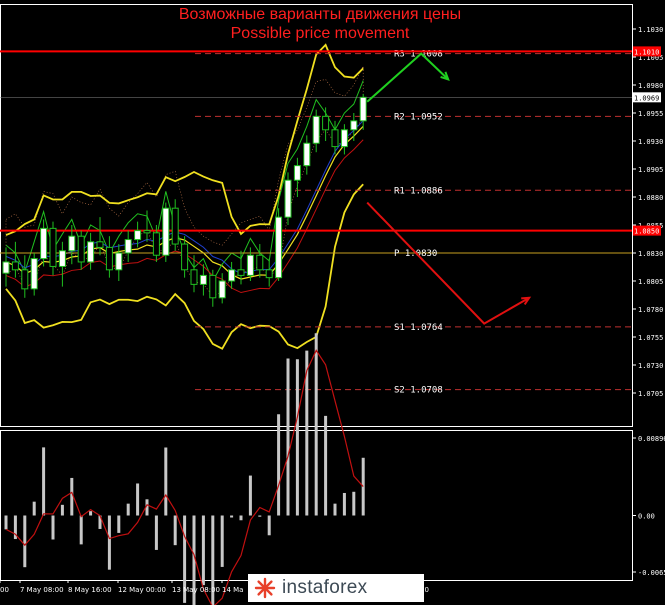  Describe the element at coordinates (651, 573) in the screenshot. I see `macd-tick-label: -0.00653` at that location.